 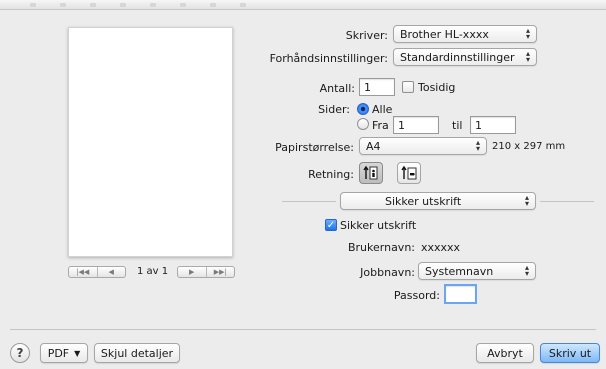 I want to click on pages-all-radio, so click(x=363, y=109).